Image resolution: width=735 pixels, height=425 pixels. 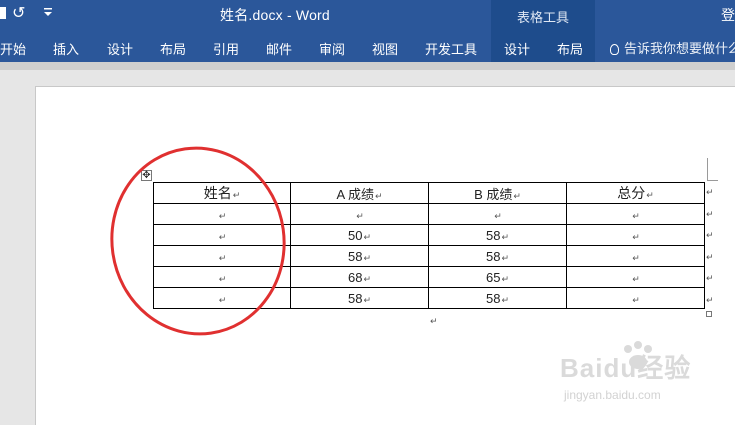 What do you see at coordinates (173, 48) in the screenshot?
I see `tab-layout: 布局` at bounding box center [173, 48].